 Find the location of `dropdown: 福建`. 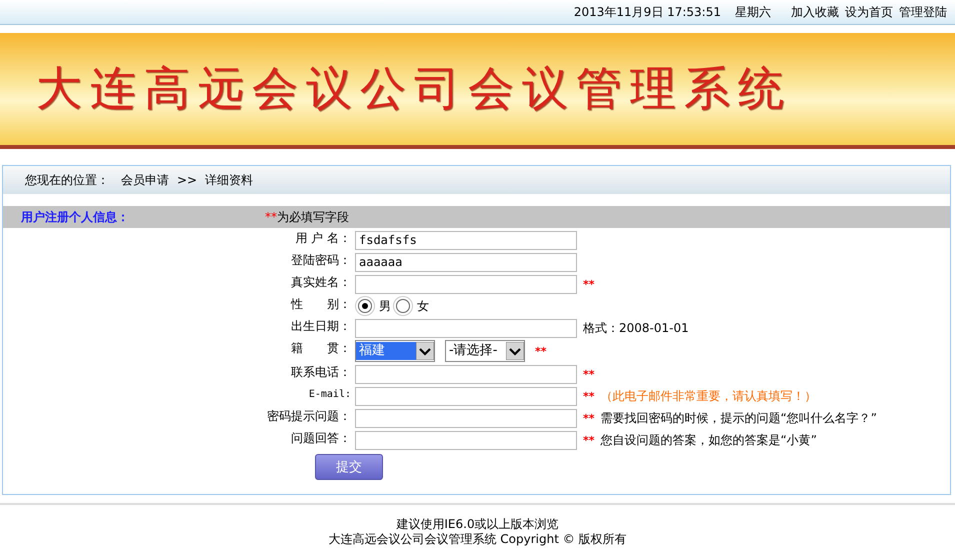

dropdown: 福建 is located at coordinates (395, 351).